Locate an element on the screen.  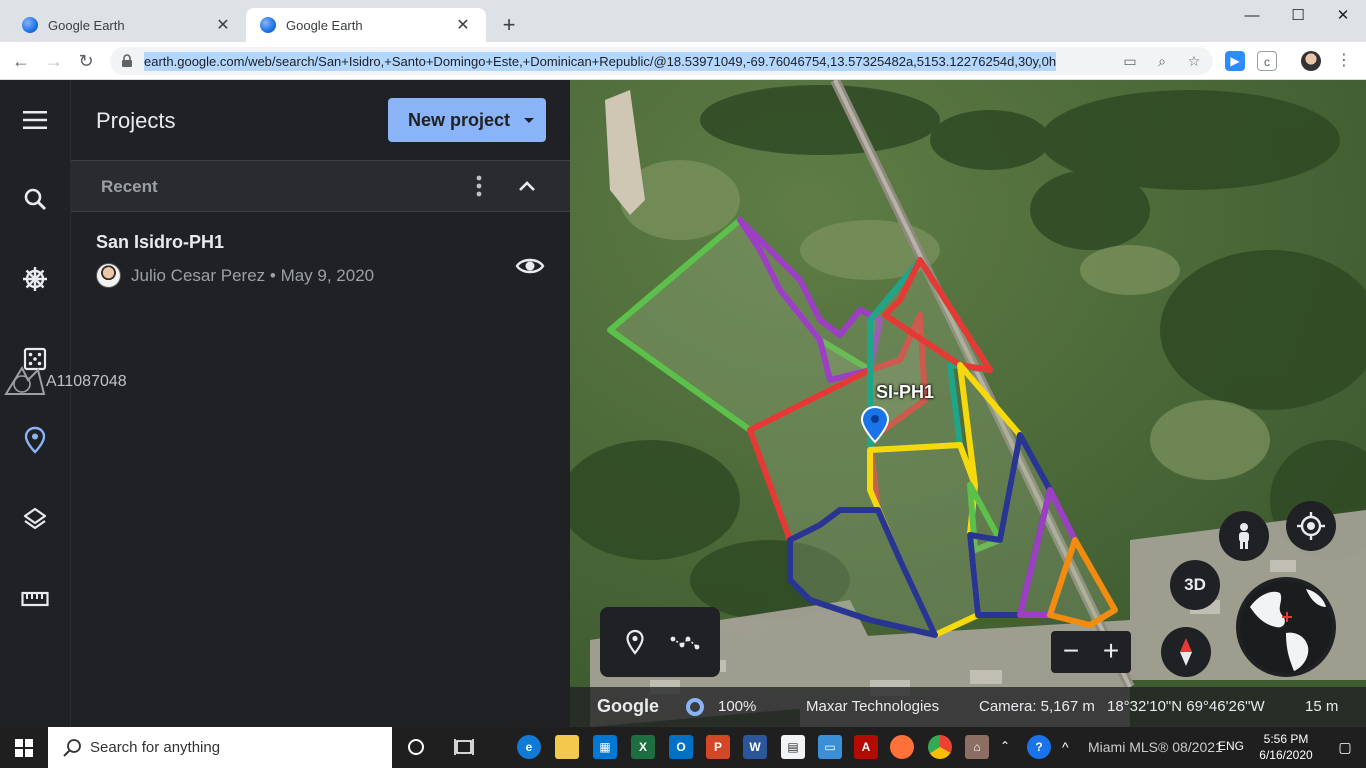
mls-logo-icon is located at coordinates (25, 380).